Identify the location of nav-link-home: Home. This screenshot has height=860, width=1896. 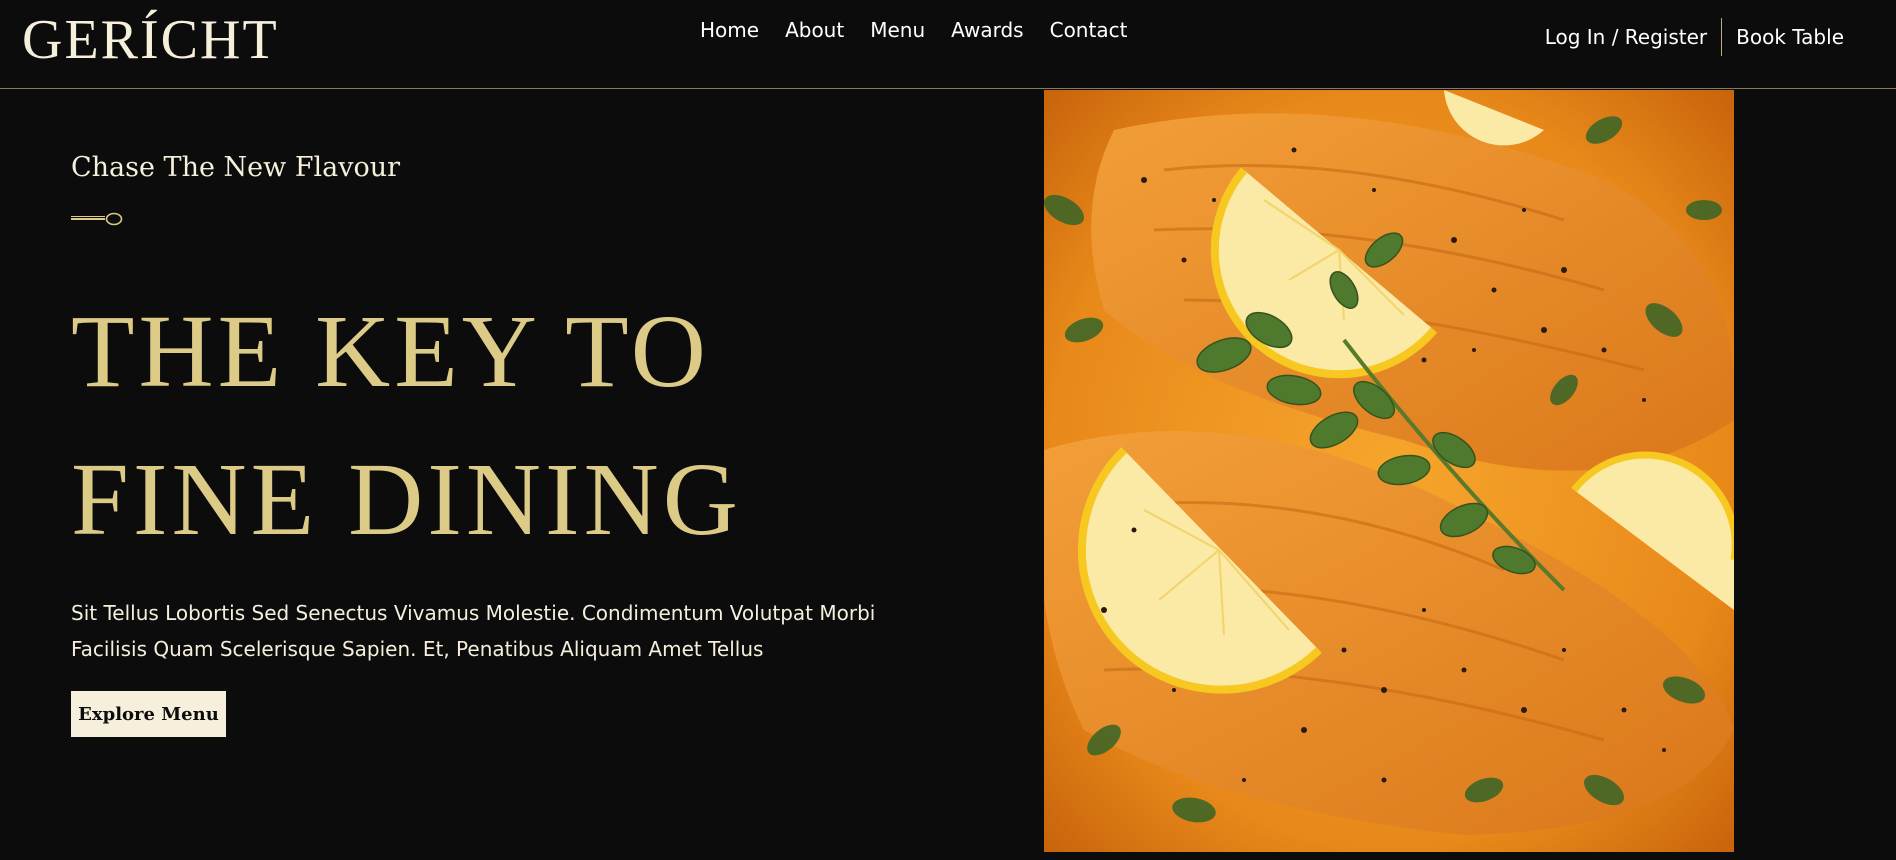
(729, 30).